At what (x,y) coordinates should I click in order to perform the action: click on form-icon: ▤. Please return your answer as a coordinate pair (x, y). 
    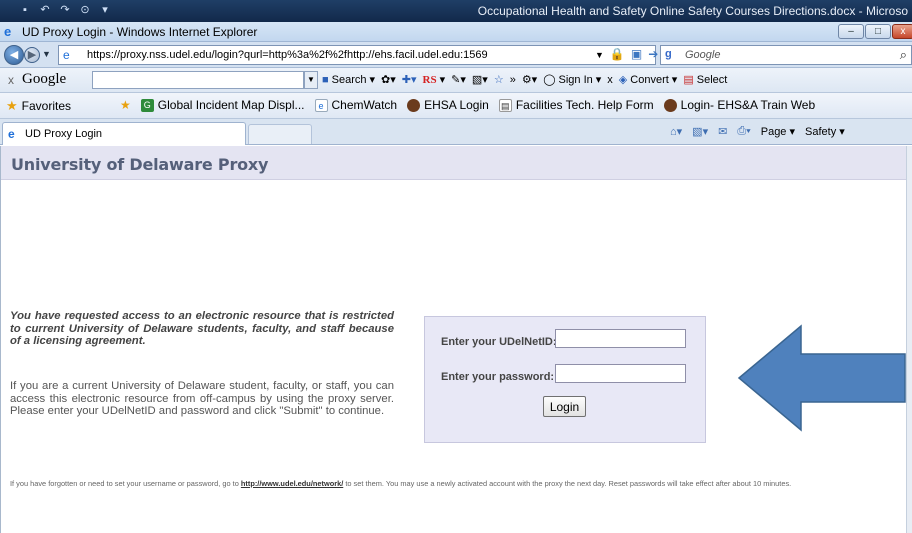
    Looking at the image, I should click on (505, 105).